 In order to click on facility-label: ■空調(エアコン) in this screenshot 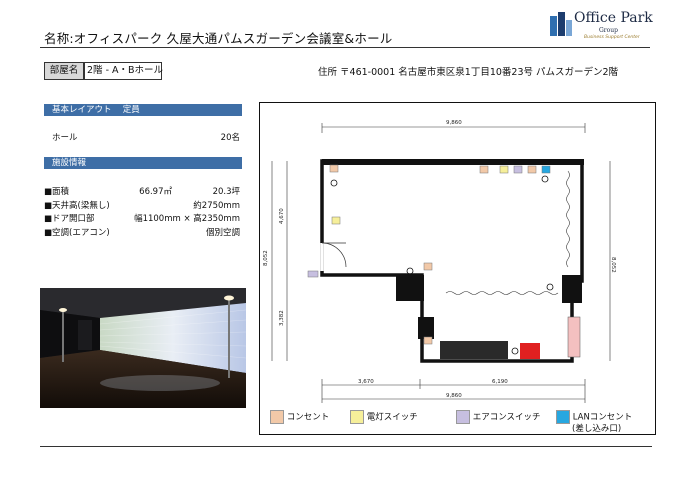, I will do `click(77, 233)`.